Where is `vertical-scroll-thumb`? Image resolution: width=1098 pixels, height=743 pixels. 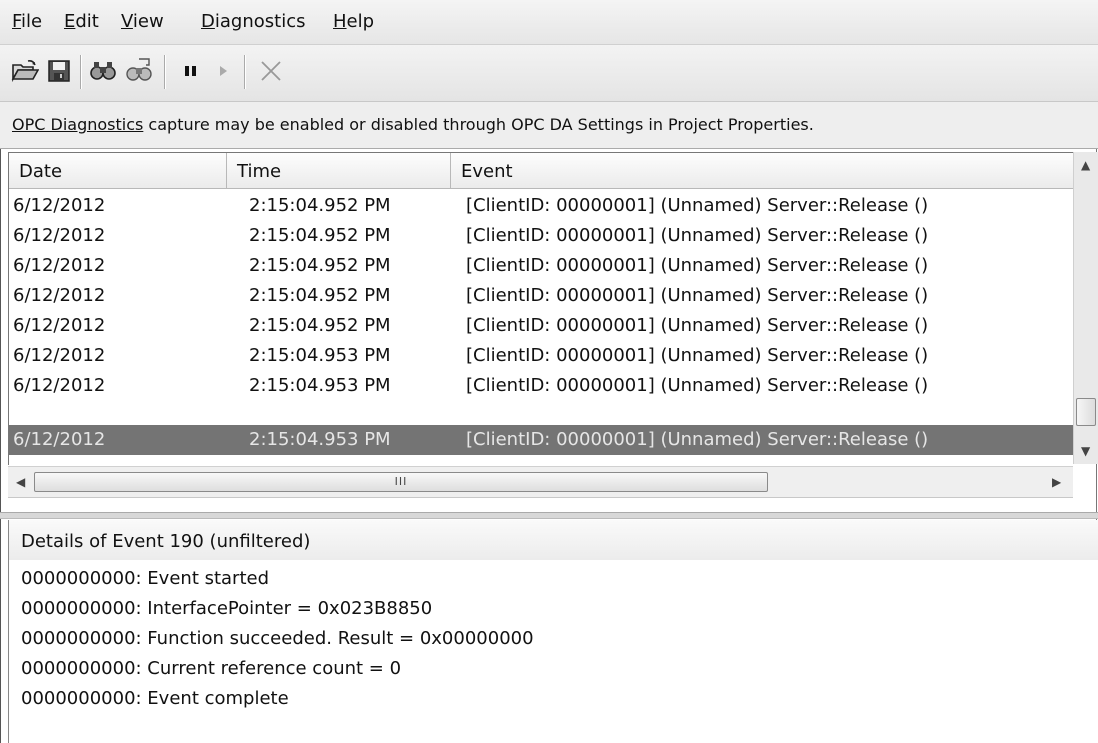
vertical-scroll-thumb is located at coordinates (1086, 412).